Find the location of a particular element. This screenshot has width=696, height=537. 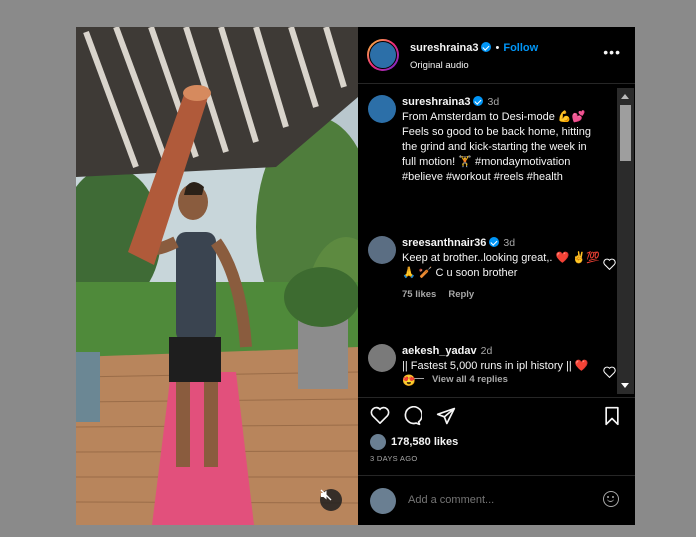

author-line: sureshraina3 • Follow is located at coordinates (474, 48).